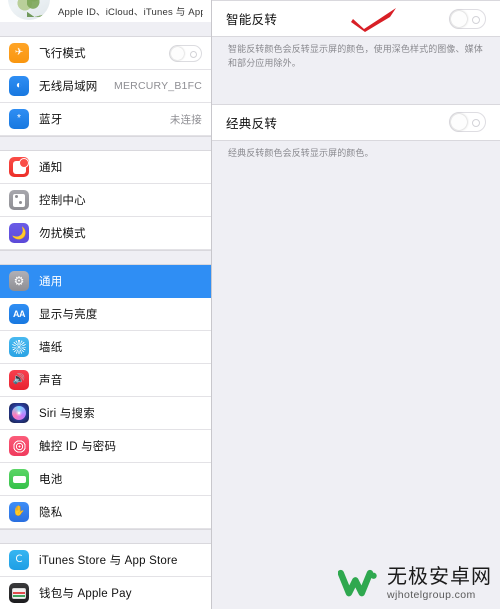 This screenshot has height=609, width=500. I want to click on sound-icon: 🔊, so click(19, 380).